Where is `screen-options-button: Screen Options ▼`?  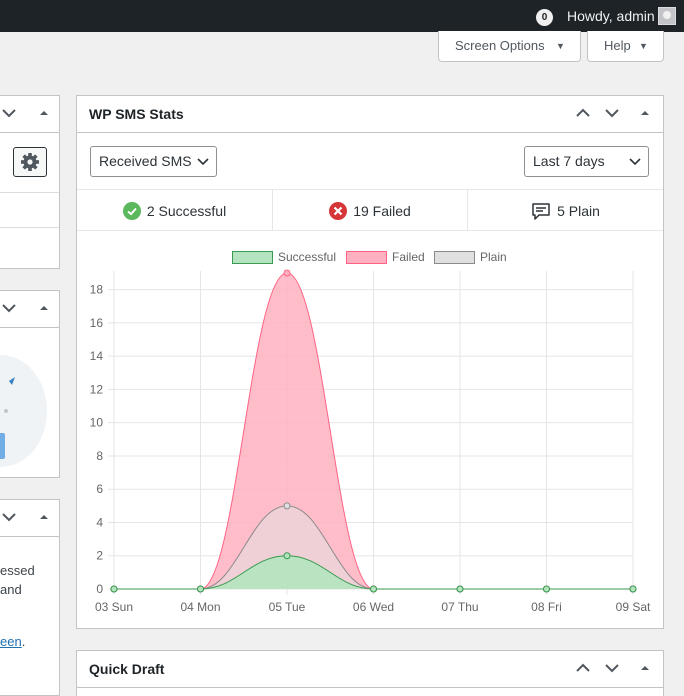 screen-options-button: Screen Options ▼ is located at coordinates (509, 46).